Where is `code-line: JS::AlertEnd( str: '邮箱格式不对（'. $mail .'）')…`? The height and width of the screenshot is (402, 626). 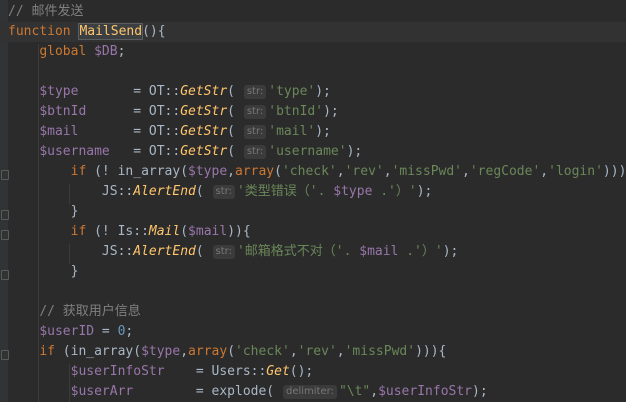
code-line: JS::AlertEnd( str: '邮箱格式不对（'. $mail .'）')… is located at coordinates (233, 252).